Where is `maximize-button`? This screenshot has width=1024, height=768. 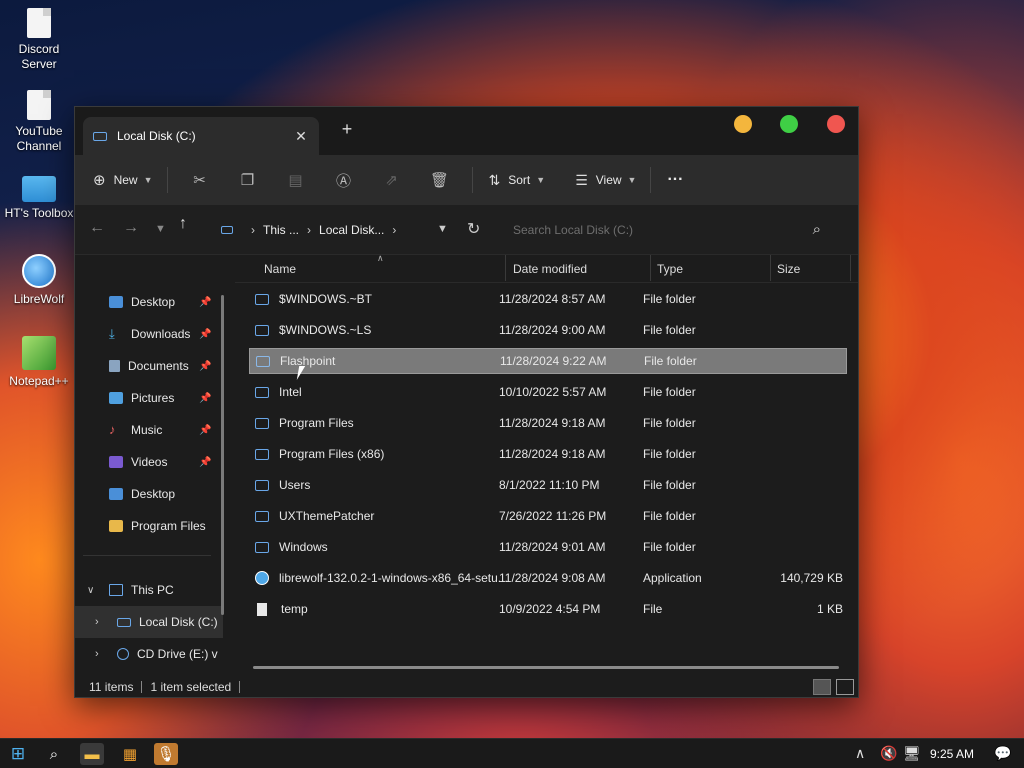
maximize-button is located at coordinates (789, 124).